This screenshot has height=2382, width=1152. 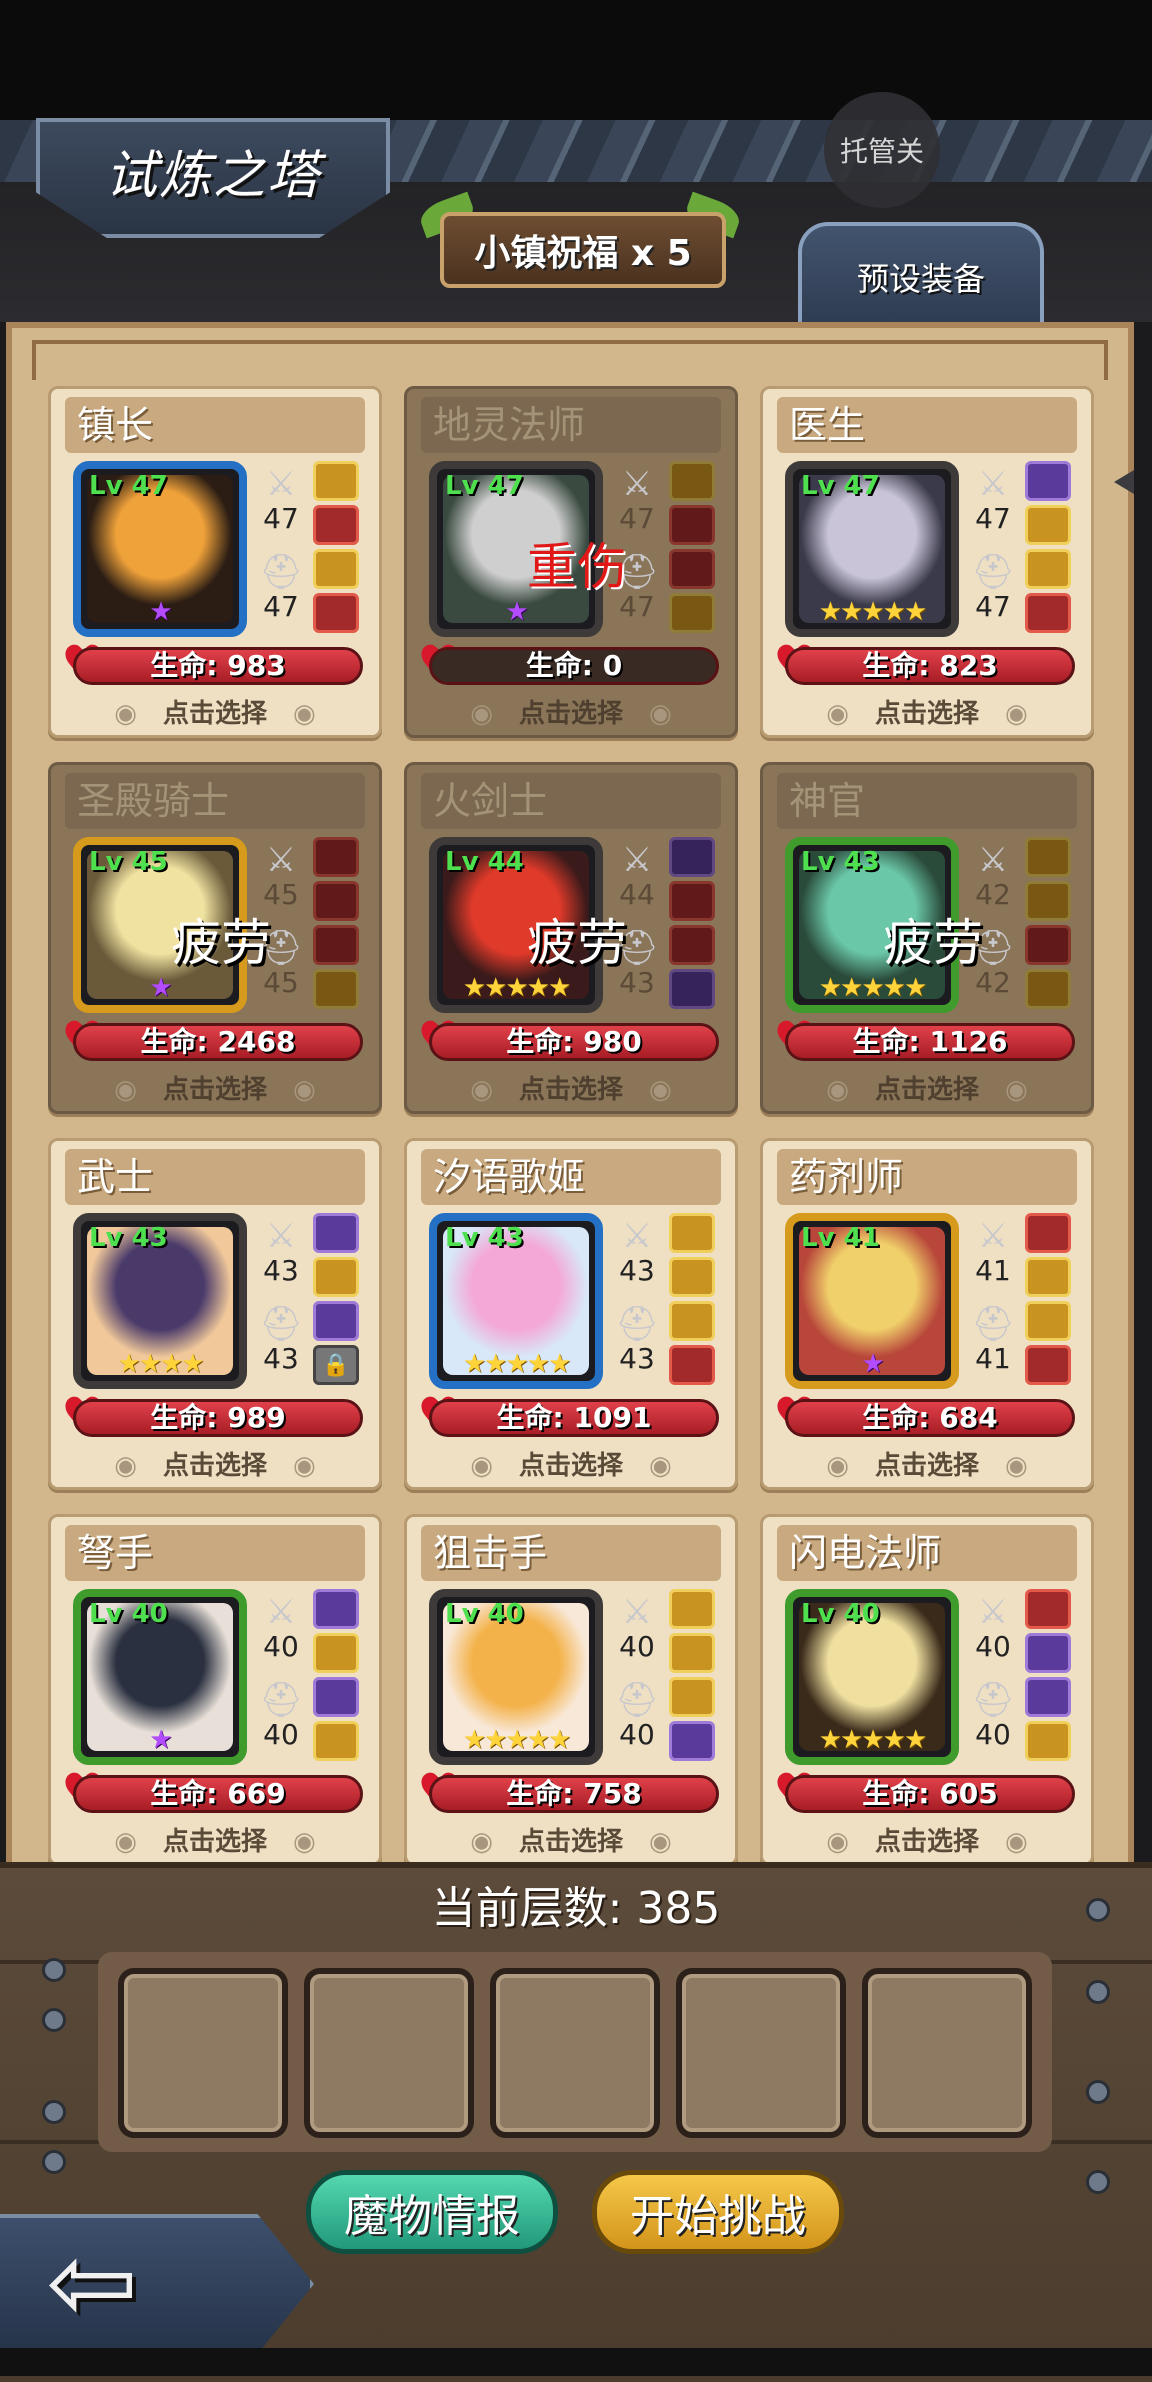 I want to click on start-challenge-button: 开始挑战, so click(x=718, y=2212).